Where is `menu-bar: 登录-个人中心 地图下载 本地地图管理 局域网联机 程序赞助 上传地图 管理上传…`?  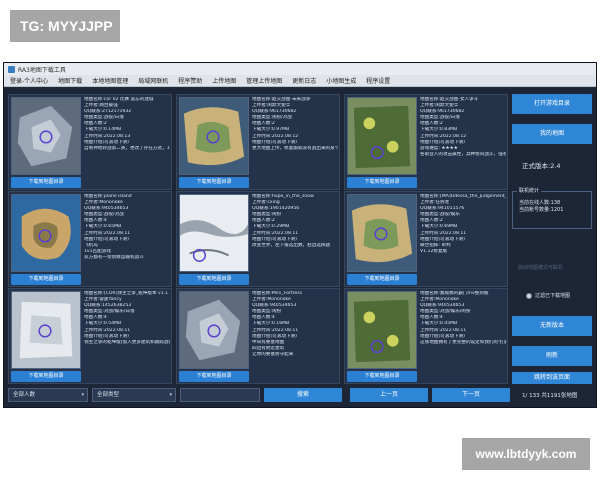 menu-bar: 登录-个人中心 地图下载 本地地图管理 局域网联机 程序赞助 上传地图 管理上传… is located at coordinates (300, 81).